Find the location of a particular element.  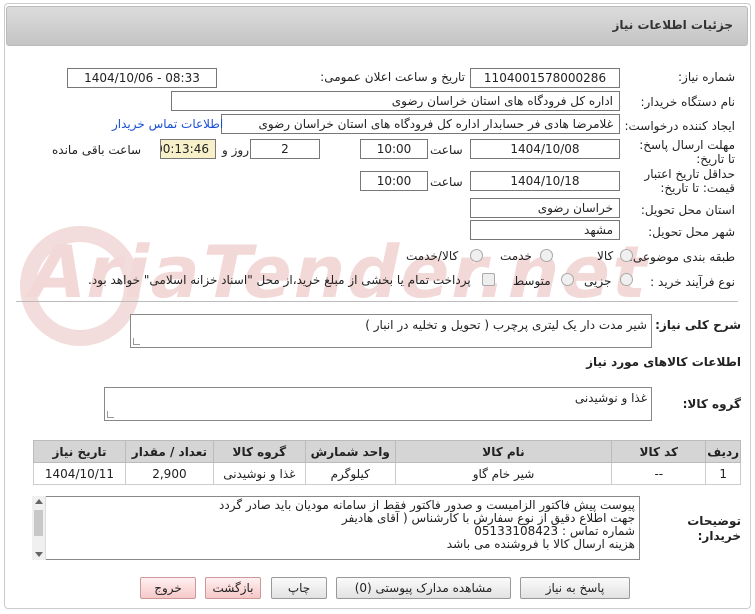

category-label: طبقه بندی موضوعی: is located at coordinates (681, 257).